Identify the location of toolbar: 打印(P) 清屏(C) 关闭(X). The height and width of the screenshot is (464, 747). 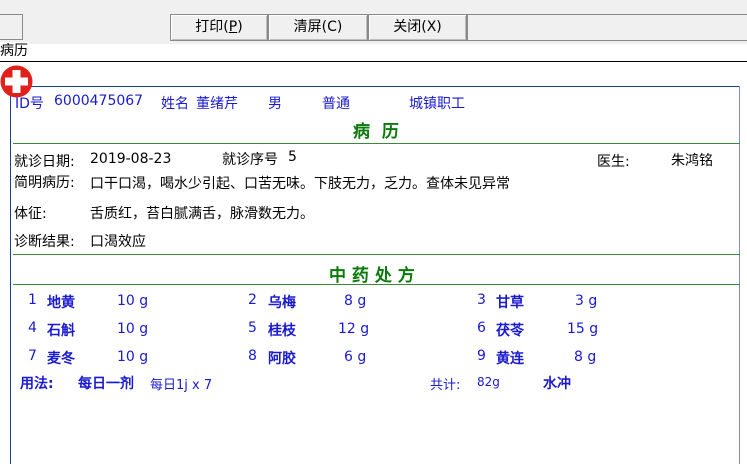
(373, 22).